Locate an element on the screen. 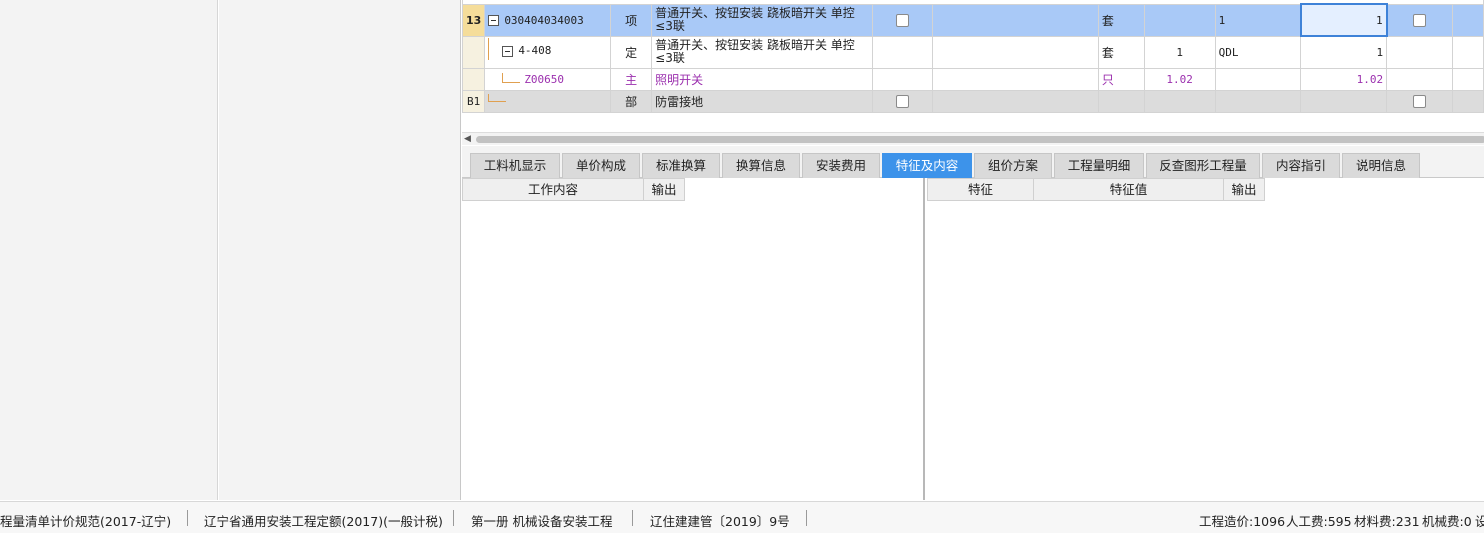  table-row: Z00650 主 照明开关 只 1.02 1.02 is located at coordinates (973, 79).